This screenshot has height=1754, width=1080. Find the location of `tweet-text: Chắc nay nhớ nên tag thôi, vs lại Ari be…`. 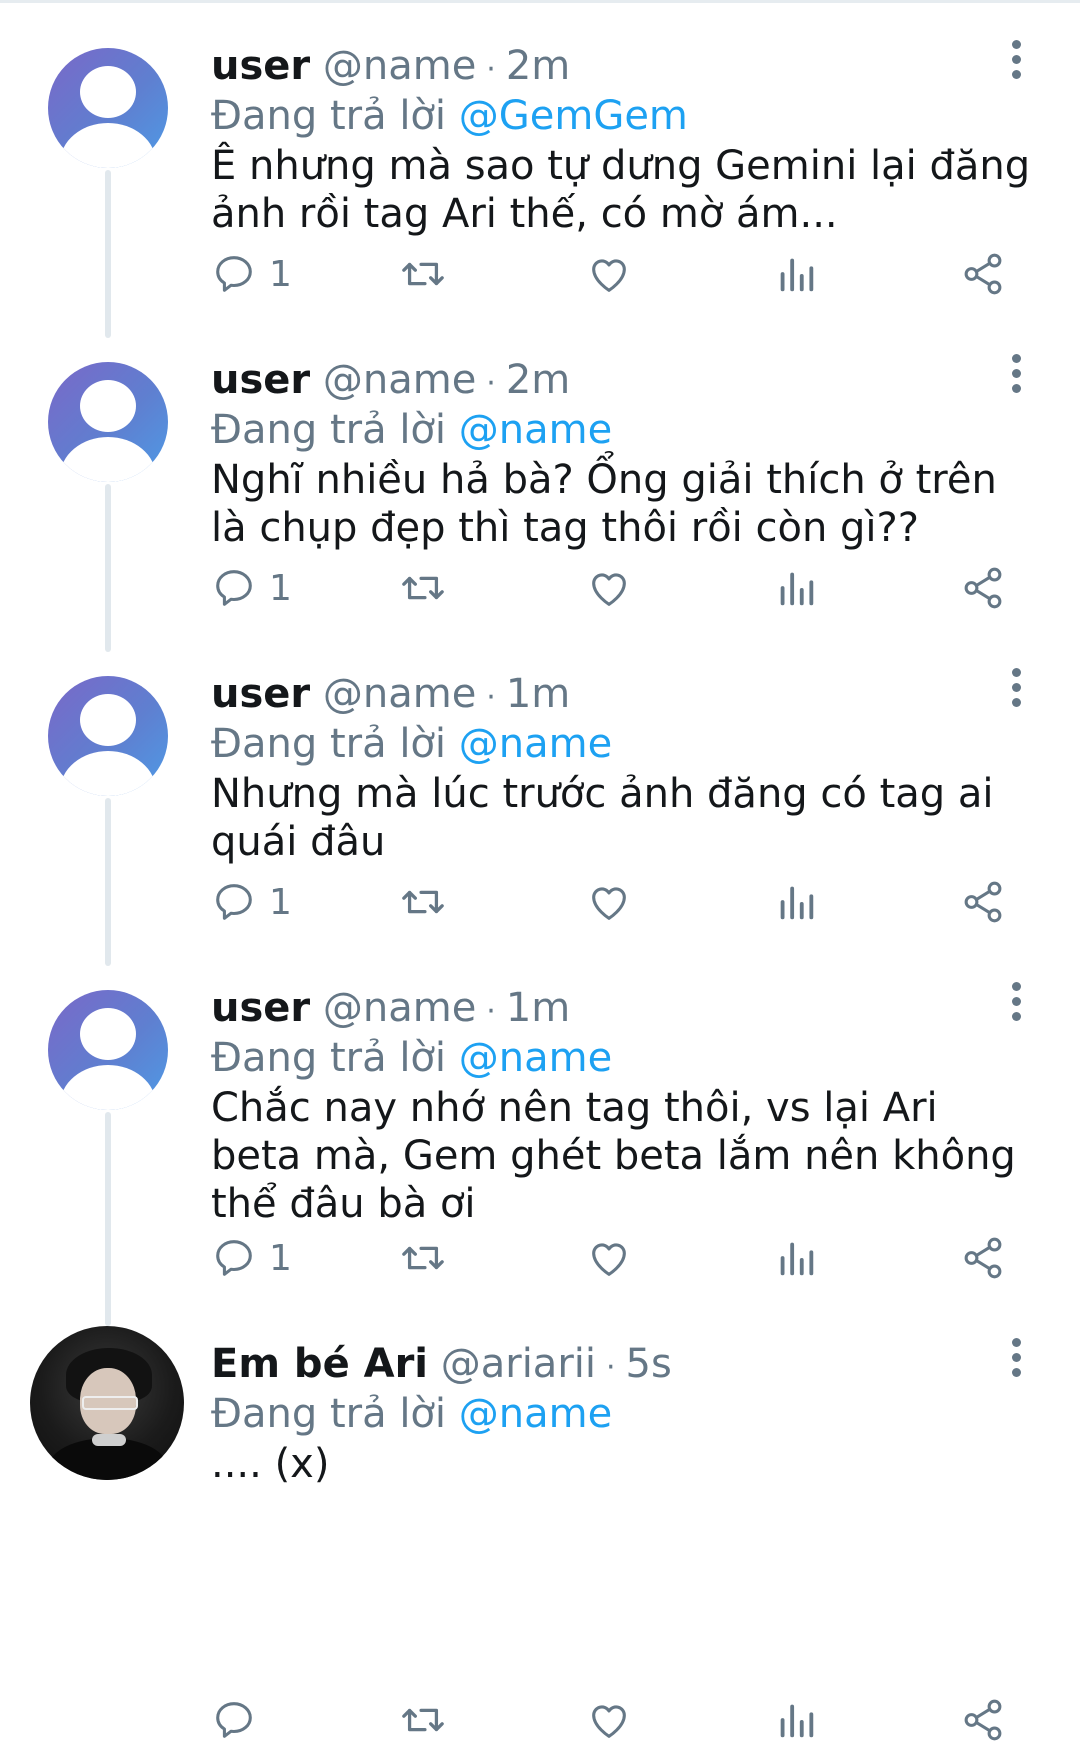

tweet-text: Chắc nay nhớ nên tag thôi, vs lại Ari be… is located at coordinates (613, 1156).